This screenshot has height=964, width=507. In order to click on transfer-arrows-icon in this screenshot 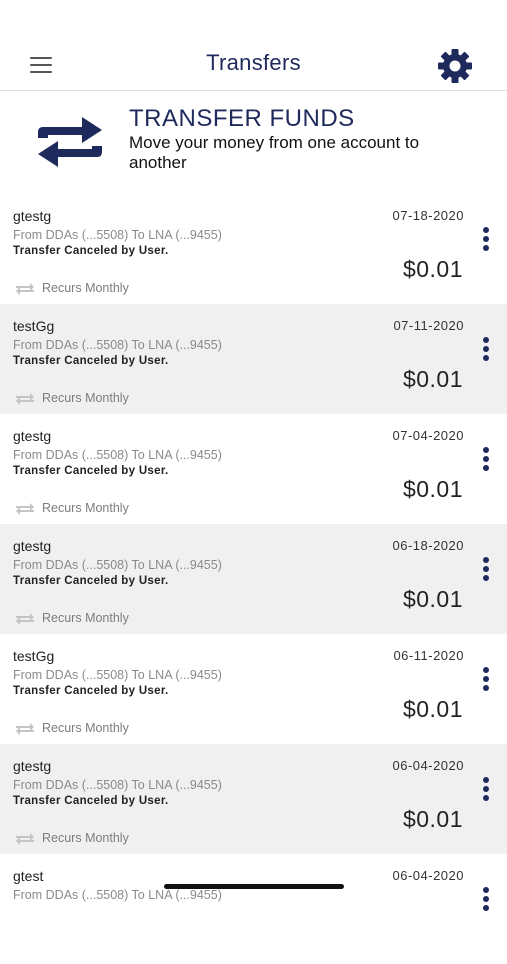, I will do `click(70, 144)`.